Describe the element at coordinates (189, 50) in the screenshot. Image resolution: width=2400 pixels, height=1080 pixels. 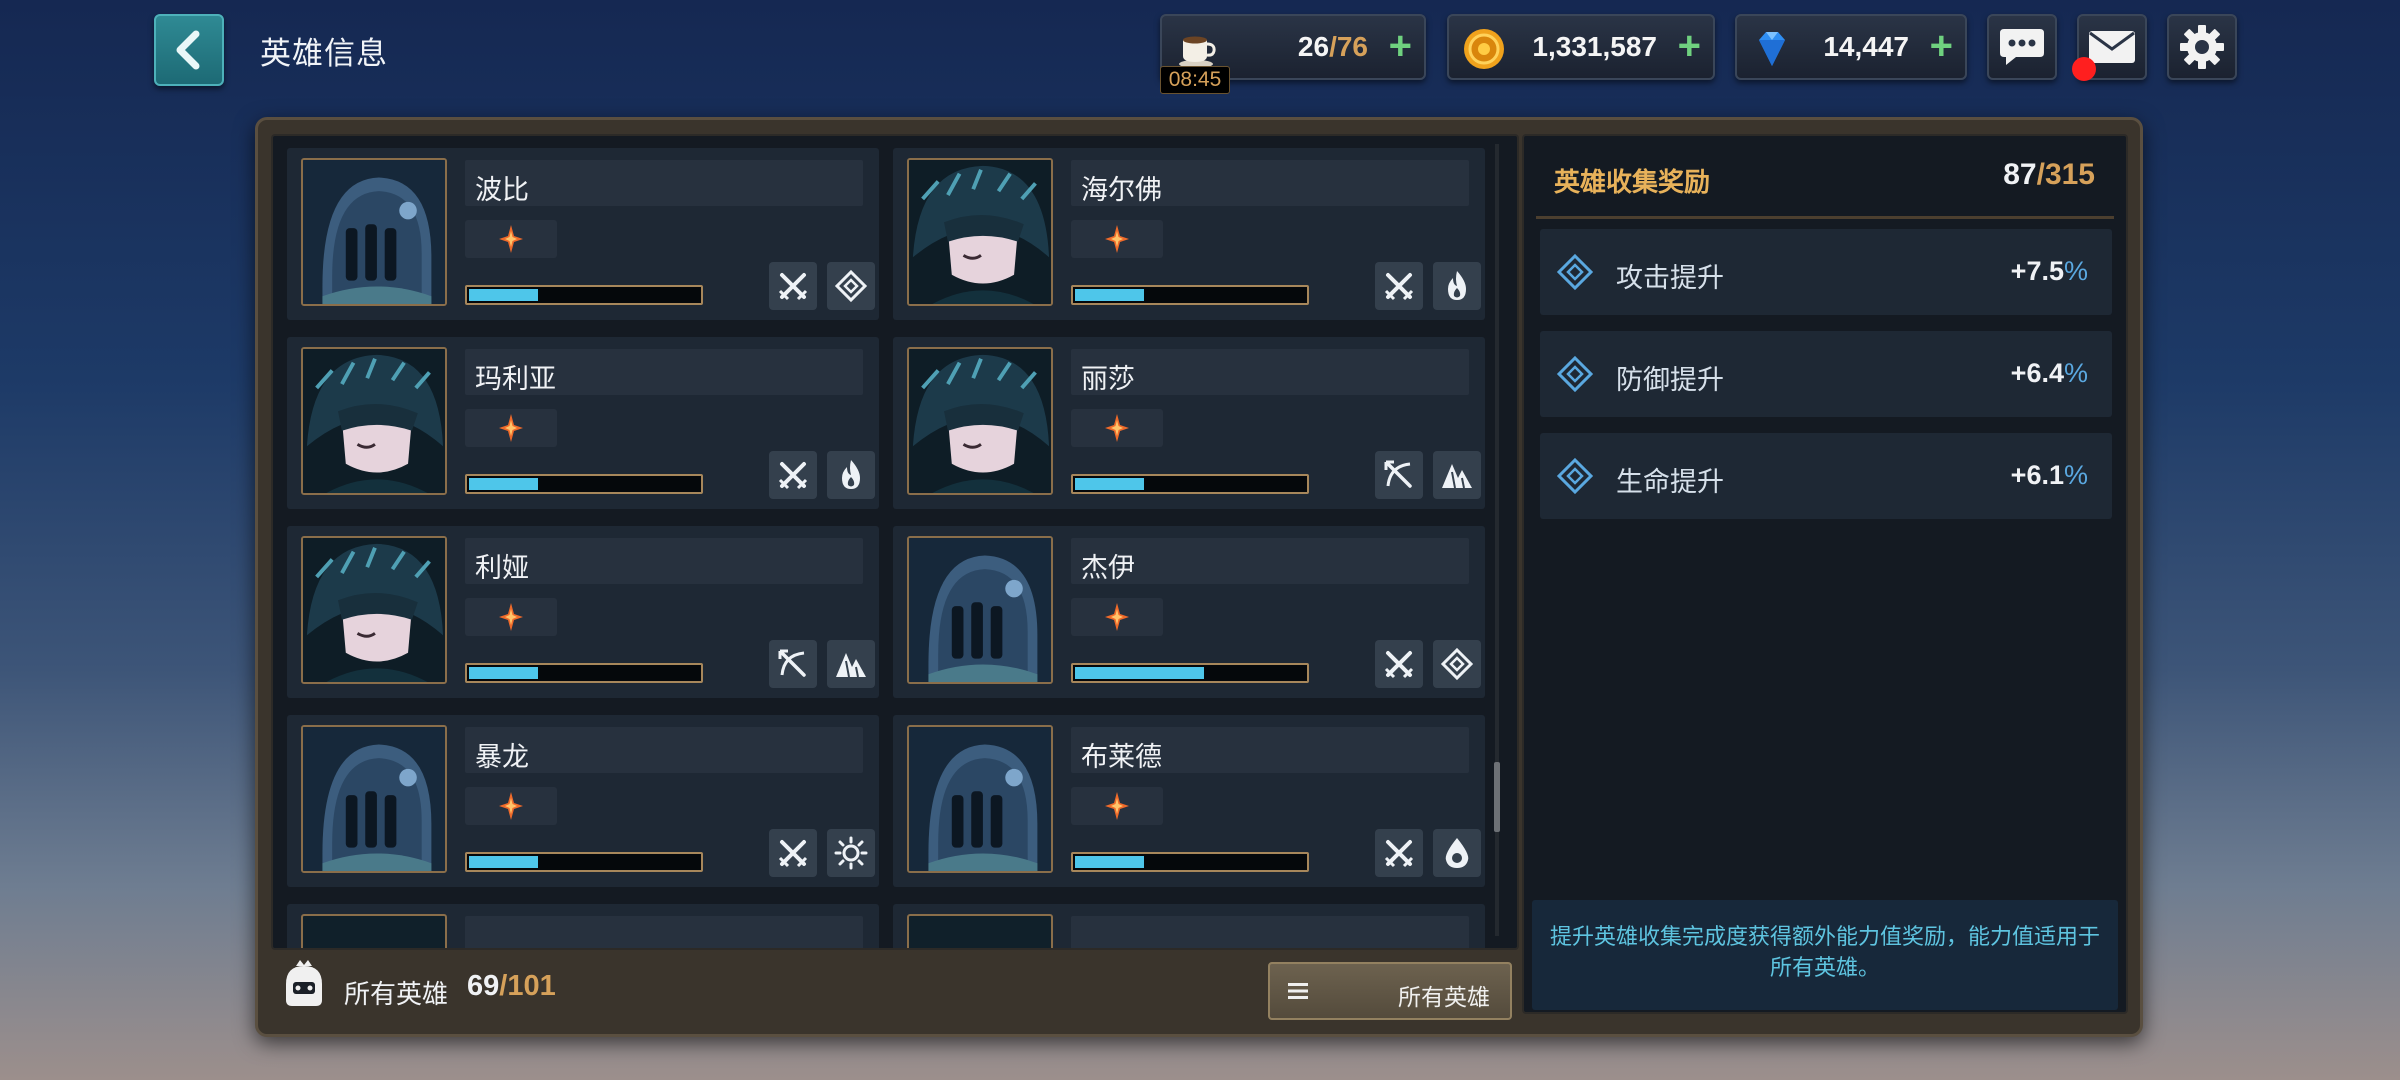
I see `back-button` at that location.